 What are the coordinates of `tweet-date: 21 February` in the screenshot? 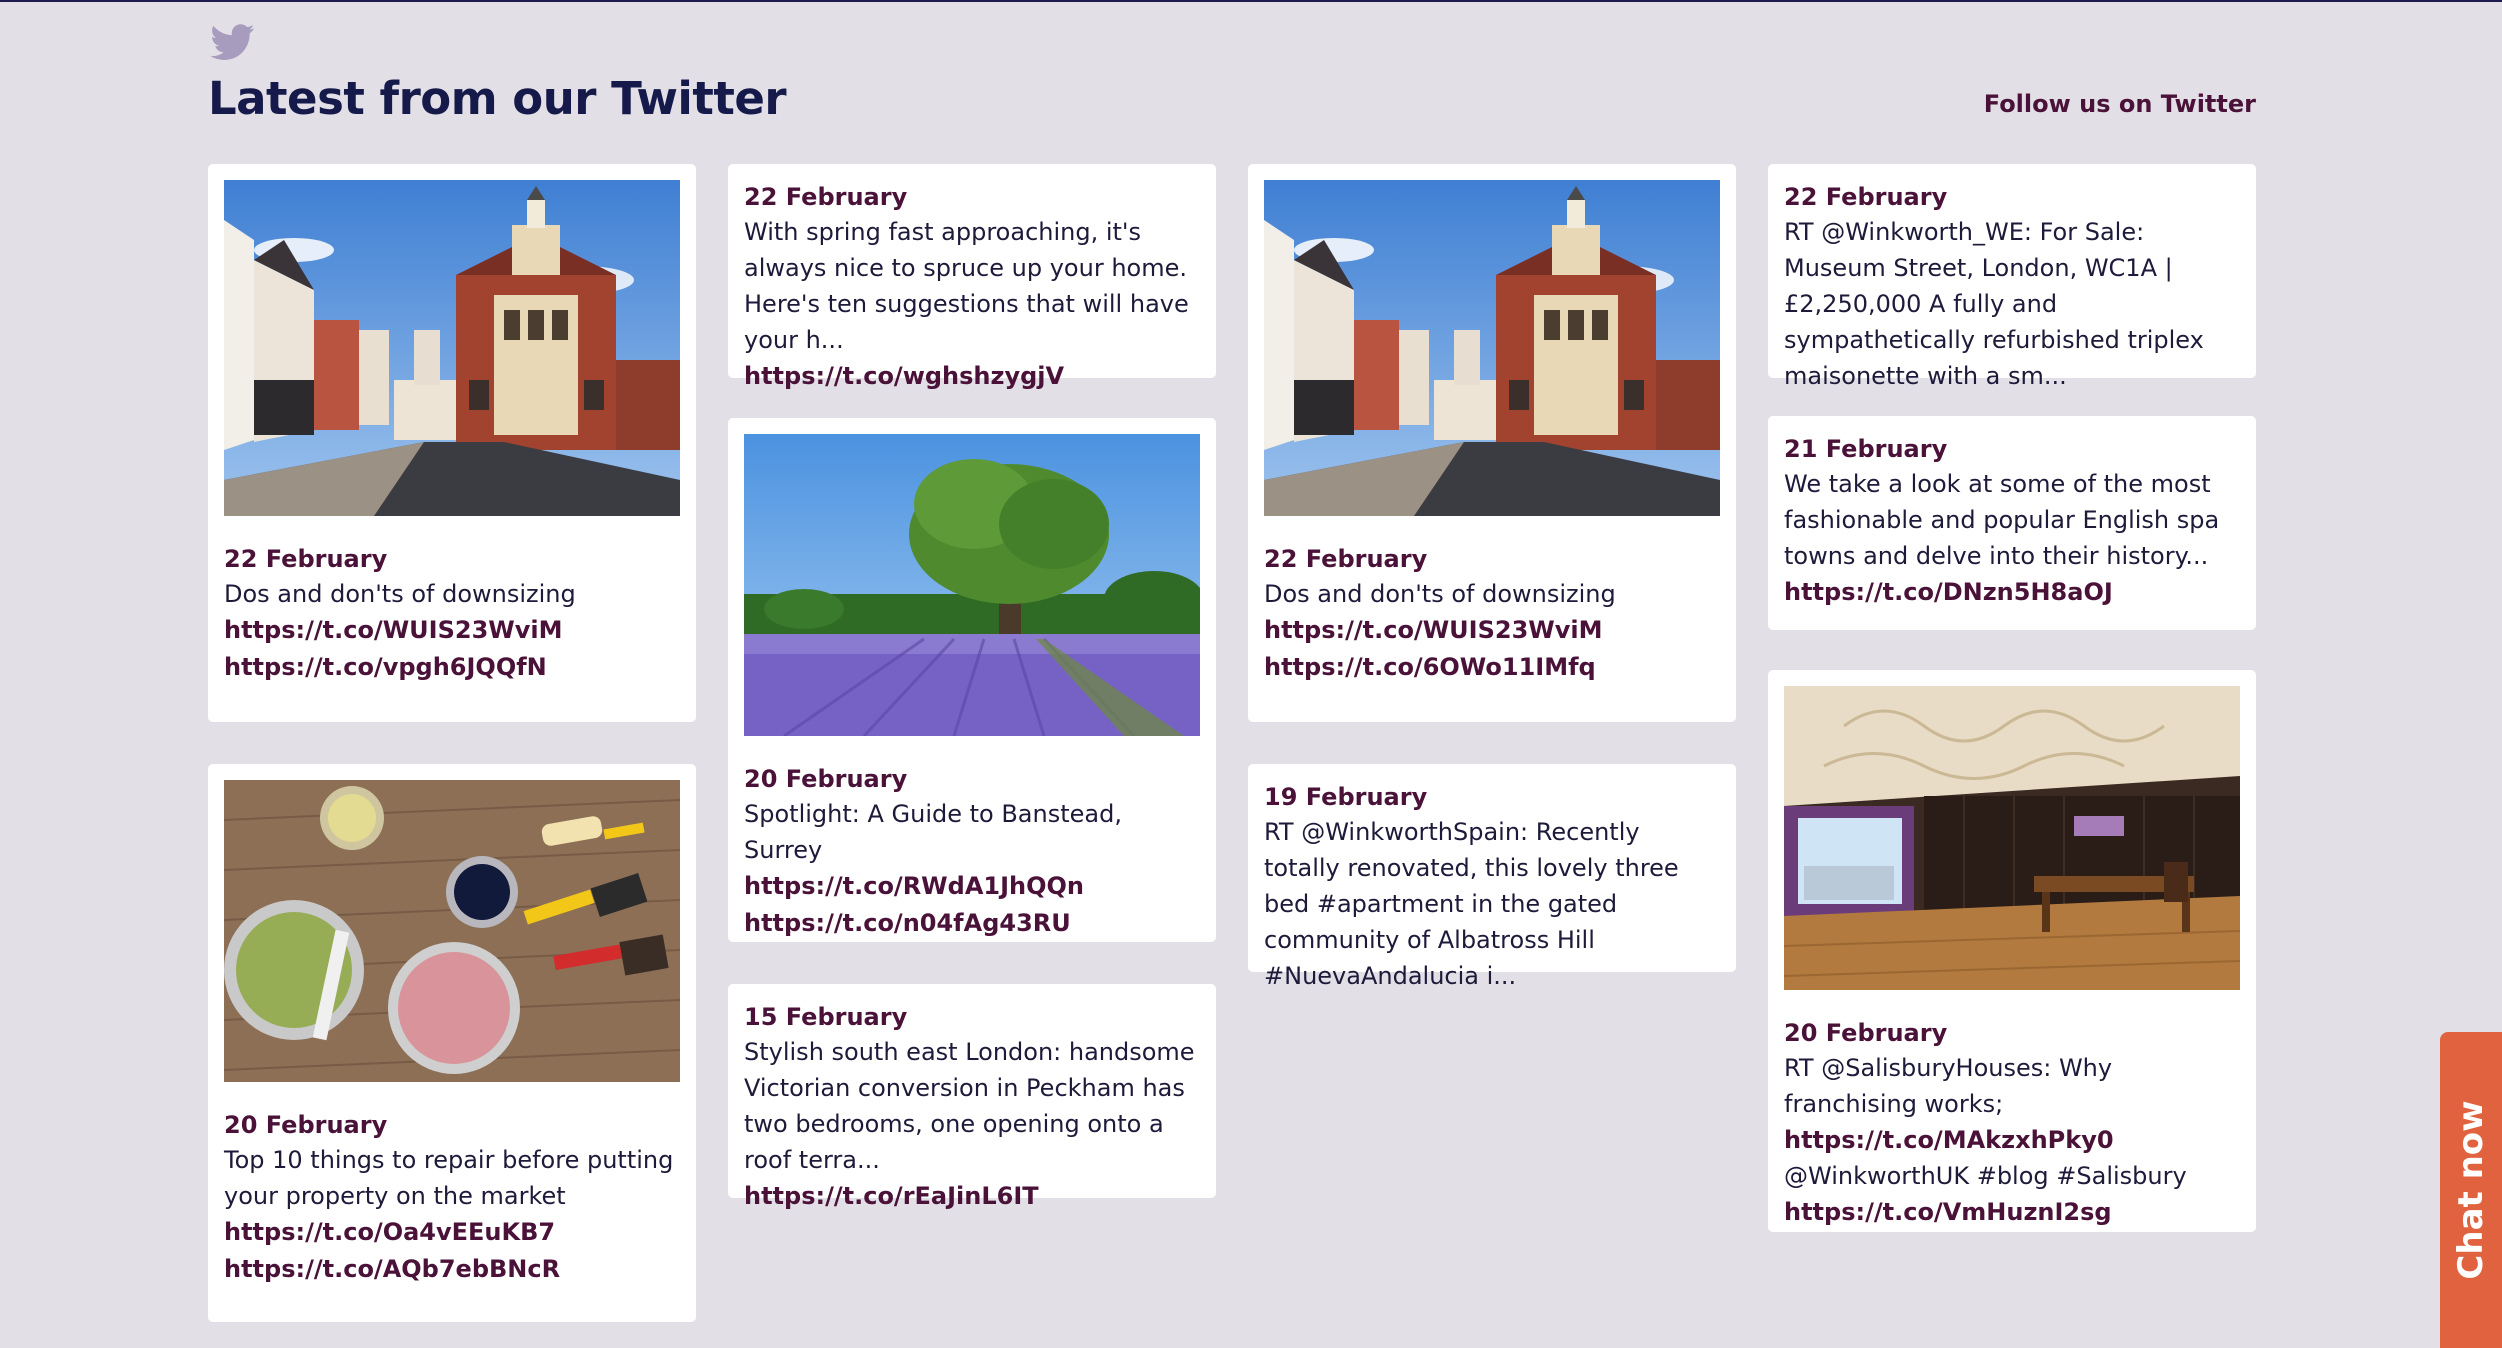 It's located at (1866, 449).